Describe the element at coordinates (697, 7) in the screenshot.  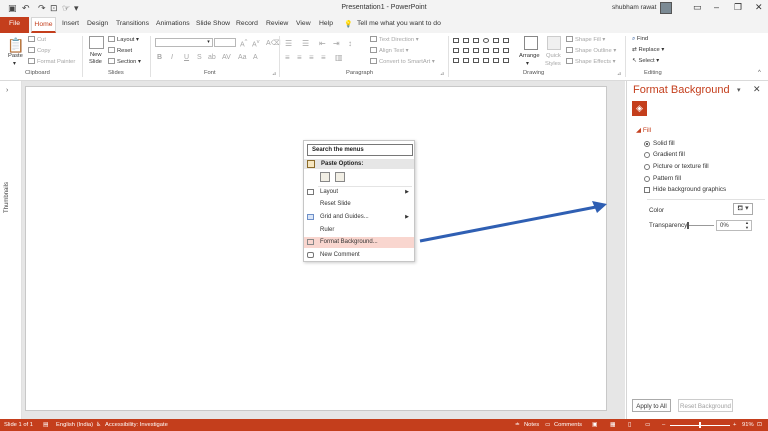
I see `ribbon-display-icon: ▭` at that location.